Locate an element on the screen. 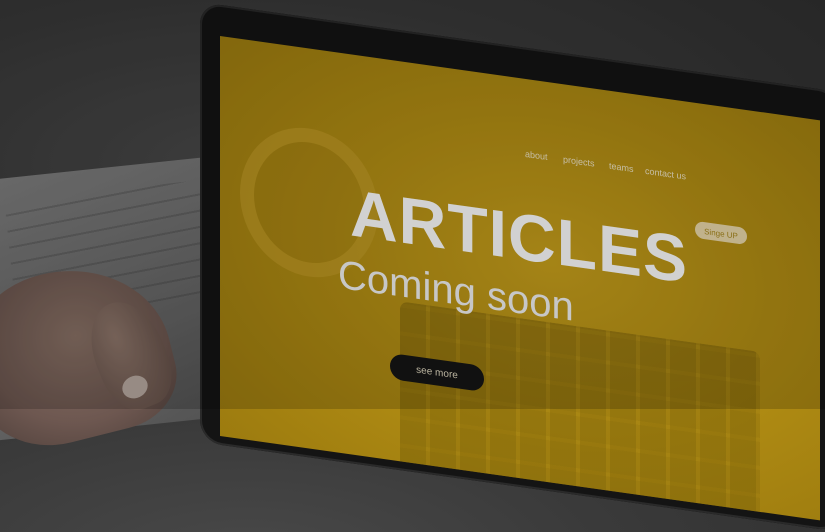 This screenshot has width=825, height=532. nav-teams: teams is located at coordinates (621, 167).